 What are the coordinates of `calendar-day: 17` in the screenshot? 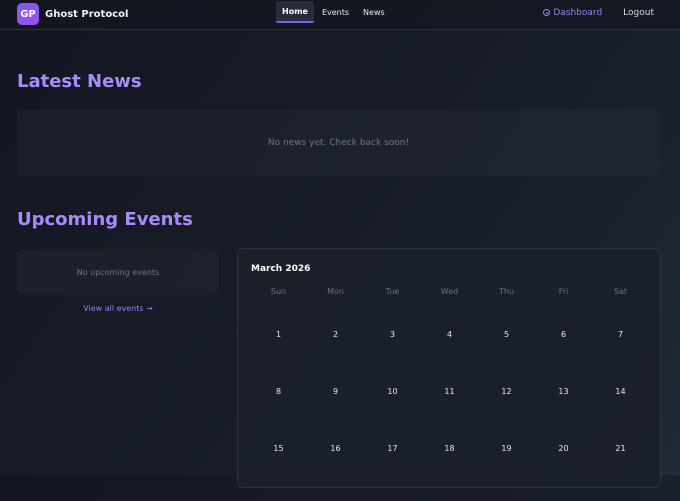 It's located at (392, 472).